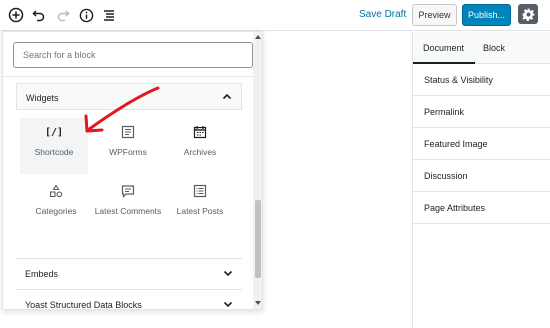 This screenshot has height=328, width=550. Describe the element at coordinates (481, 144) in the screenshot. I see `panel-featured-image: Featured Image` at that location.